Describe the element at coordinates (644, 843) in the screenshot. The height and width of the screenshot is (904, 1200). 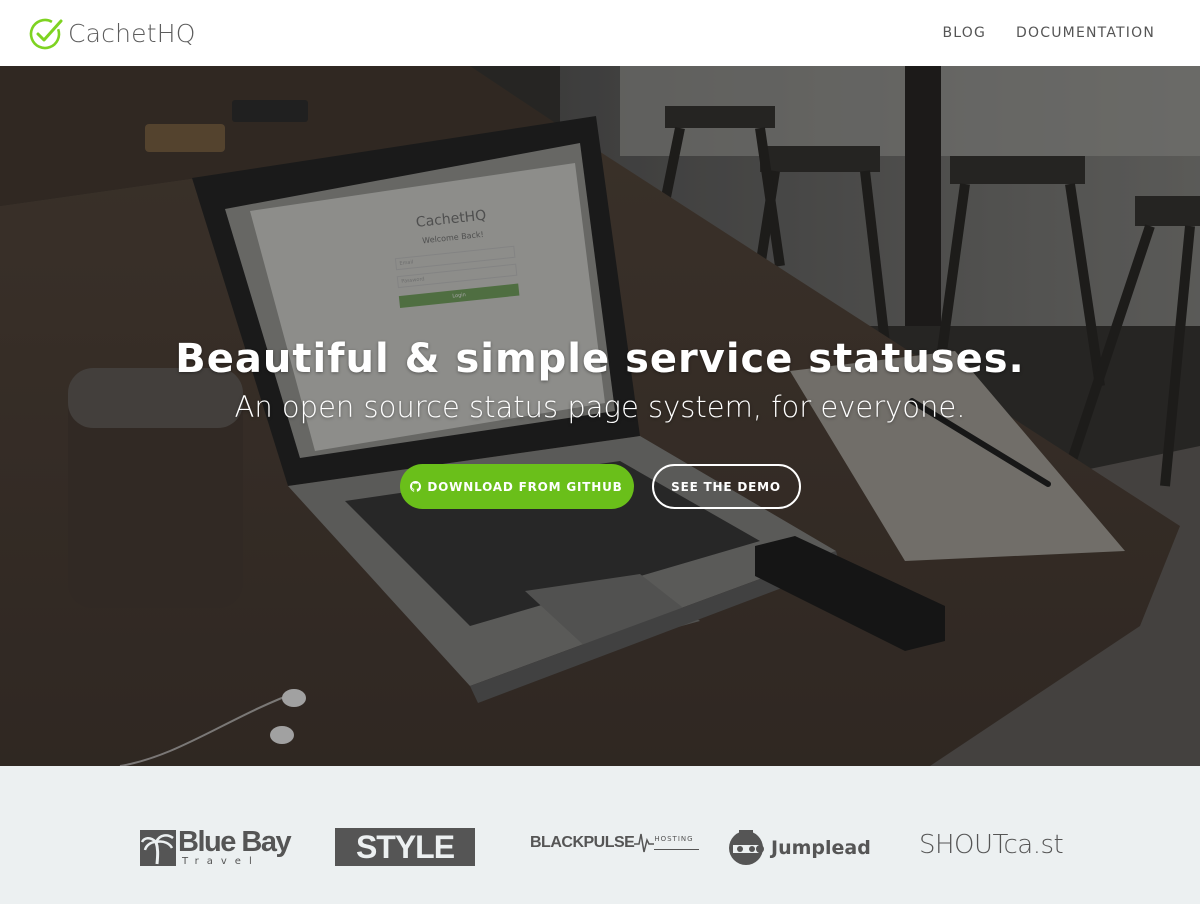
I see `pulse-line-icon` at that location.